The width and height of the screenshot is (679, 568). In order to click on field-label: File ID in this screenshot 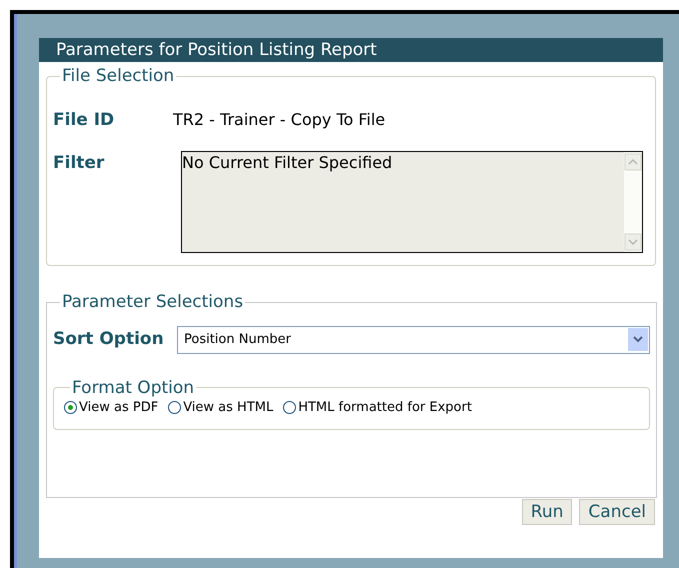, I will do `click(84, 120)`.